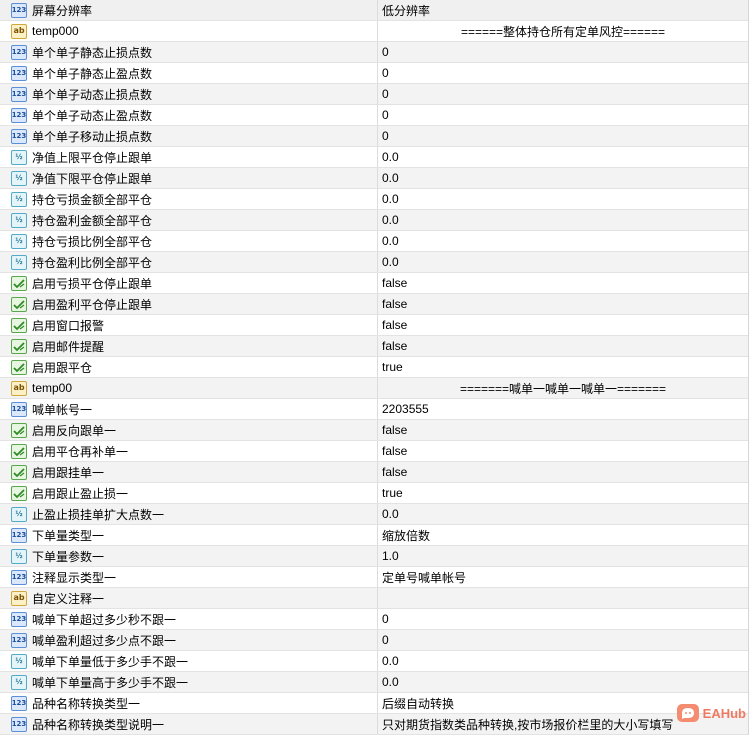  Describe the element at coordinates (189, 514) in the screenshot. I see `name-cell: ½ 止盈止损挂单扩大点数一` at that location.